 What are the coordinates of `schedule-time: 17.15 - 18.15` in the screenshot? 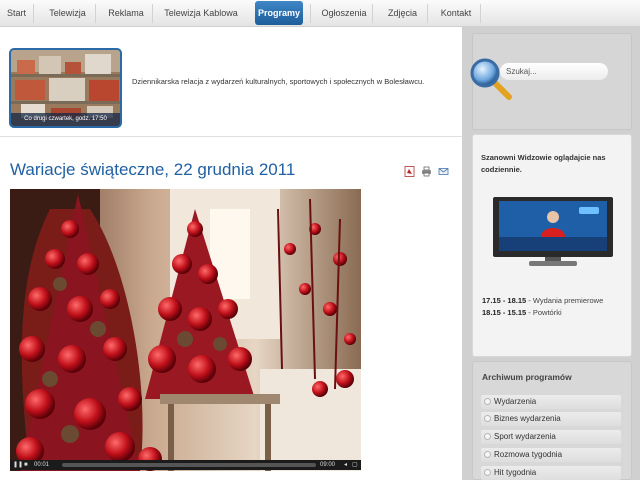 It's located at (504, 300).